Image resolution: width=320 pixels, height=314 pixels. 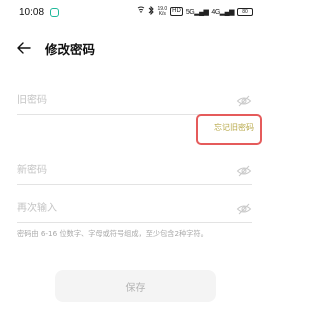 What do you see at coordinates (54, 12) in the screenshot?
I see `app-notification-icon` at bounding box center [54, 12].